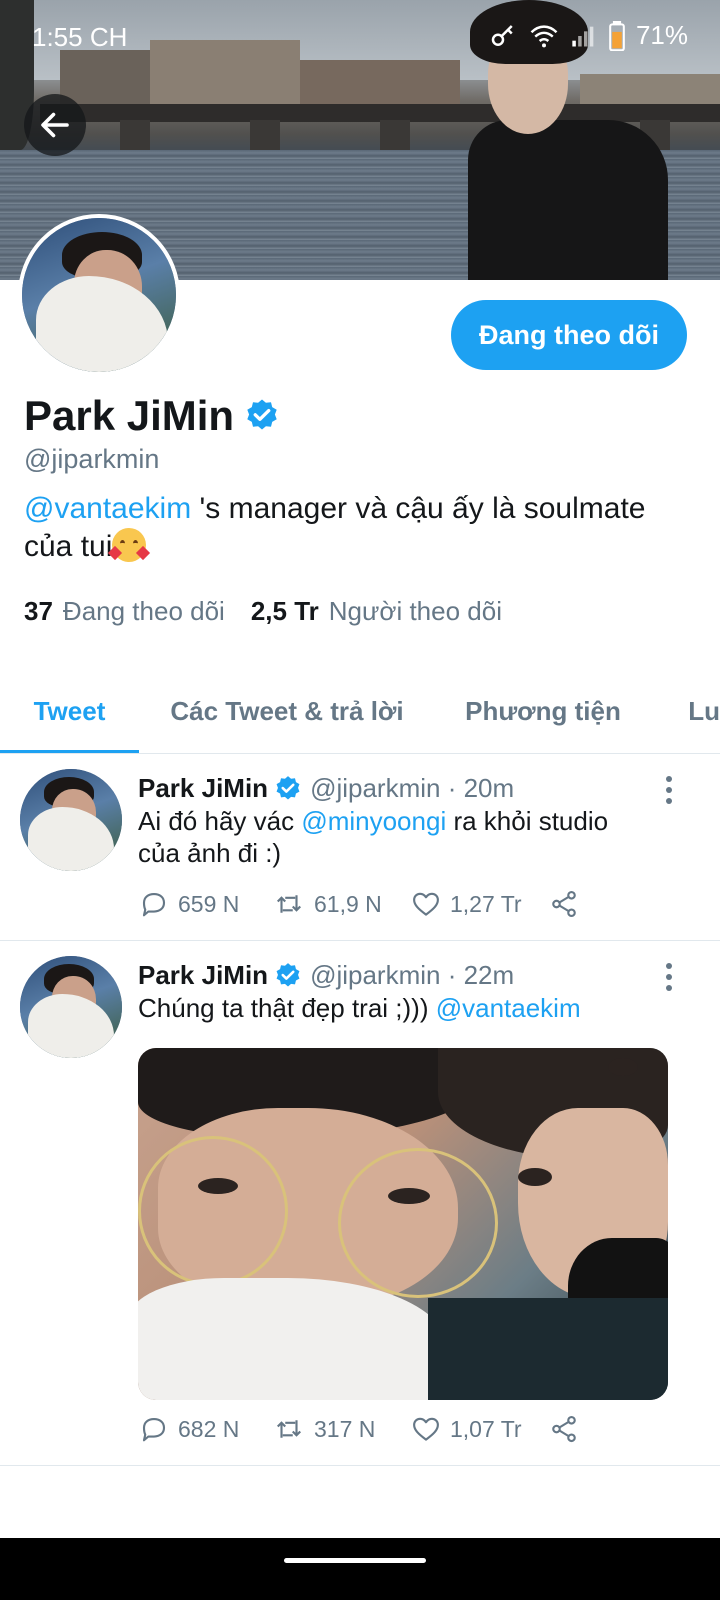 This screenshot has height=1600, width=720. What do you see at coordinates (502, 35) in the screenshot?
I see `vpn-key-icon` at bounding box center [502, 35].